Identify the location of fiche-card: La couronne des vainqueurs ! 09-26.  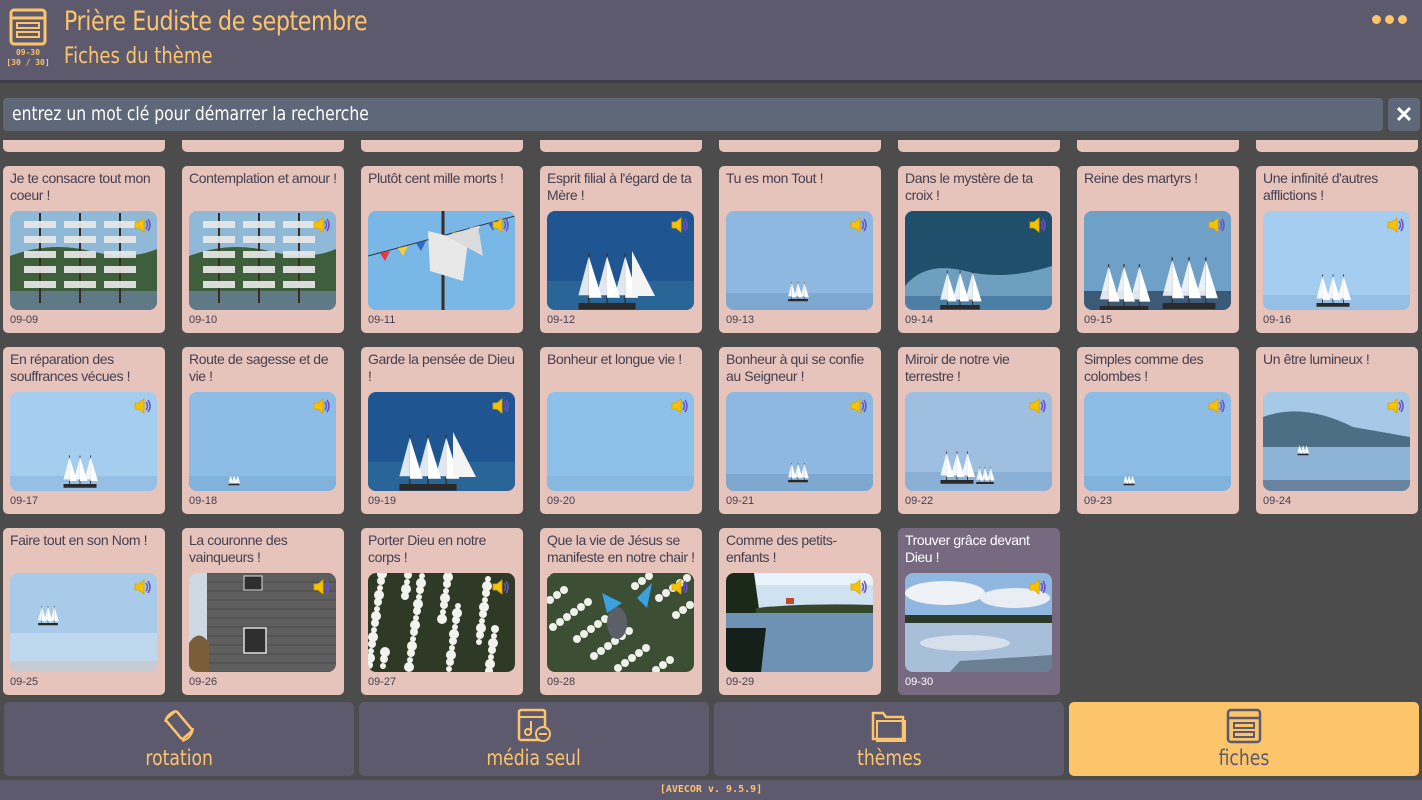
(263, 611).